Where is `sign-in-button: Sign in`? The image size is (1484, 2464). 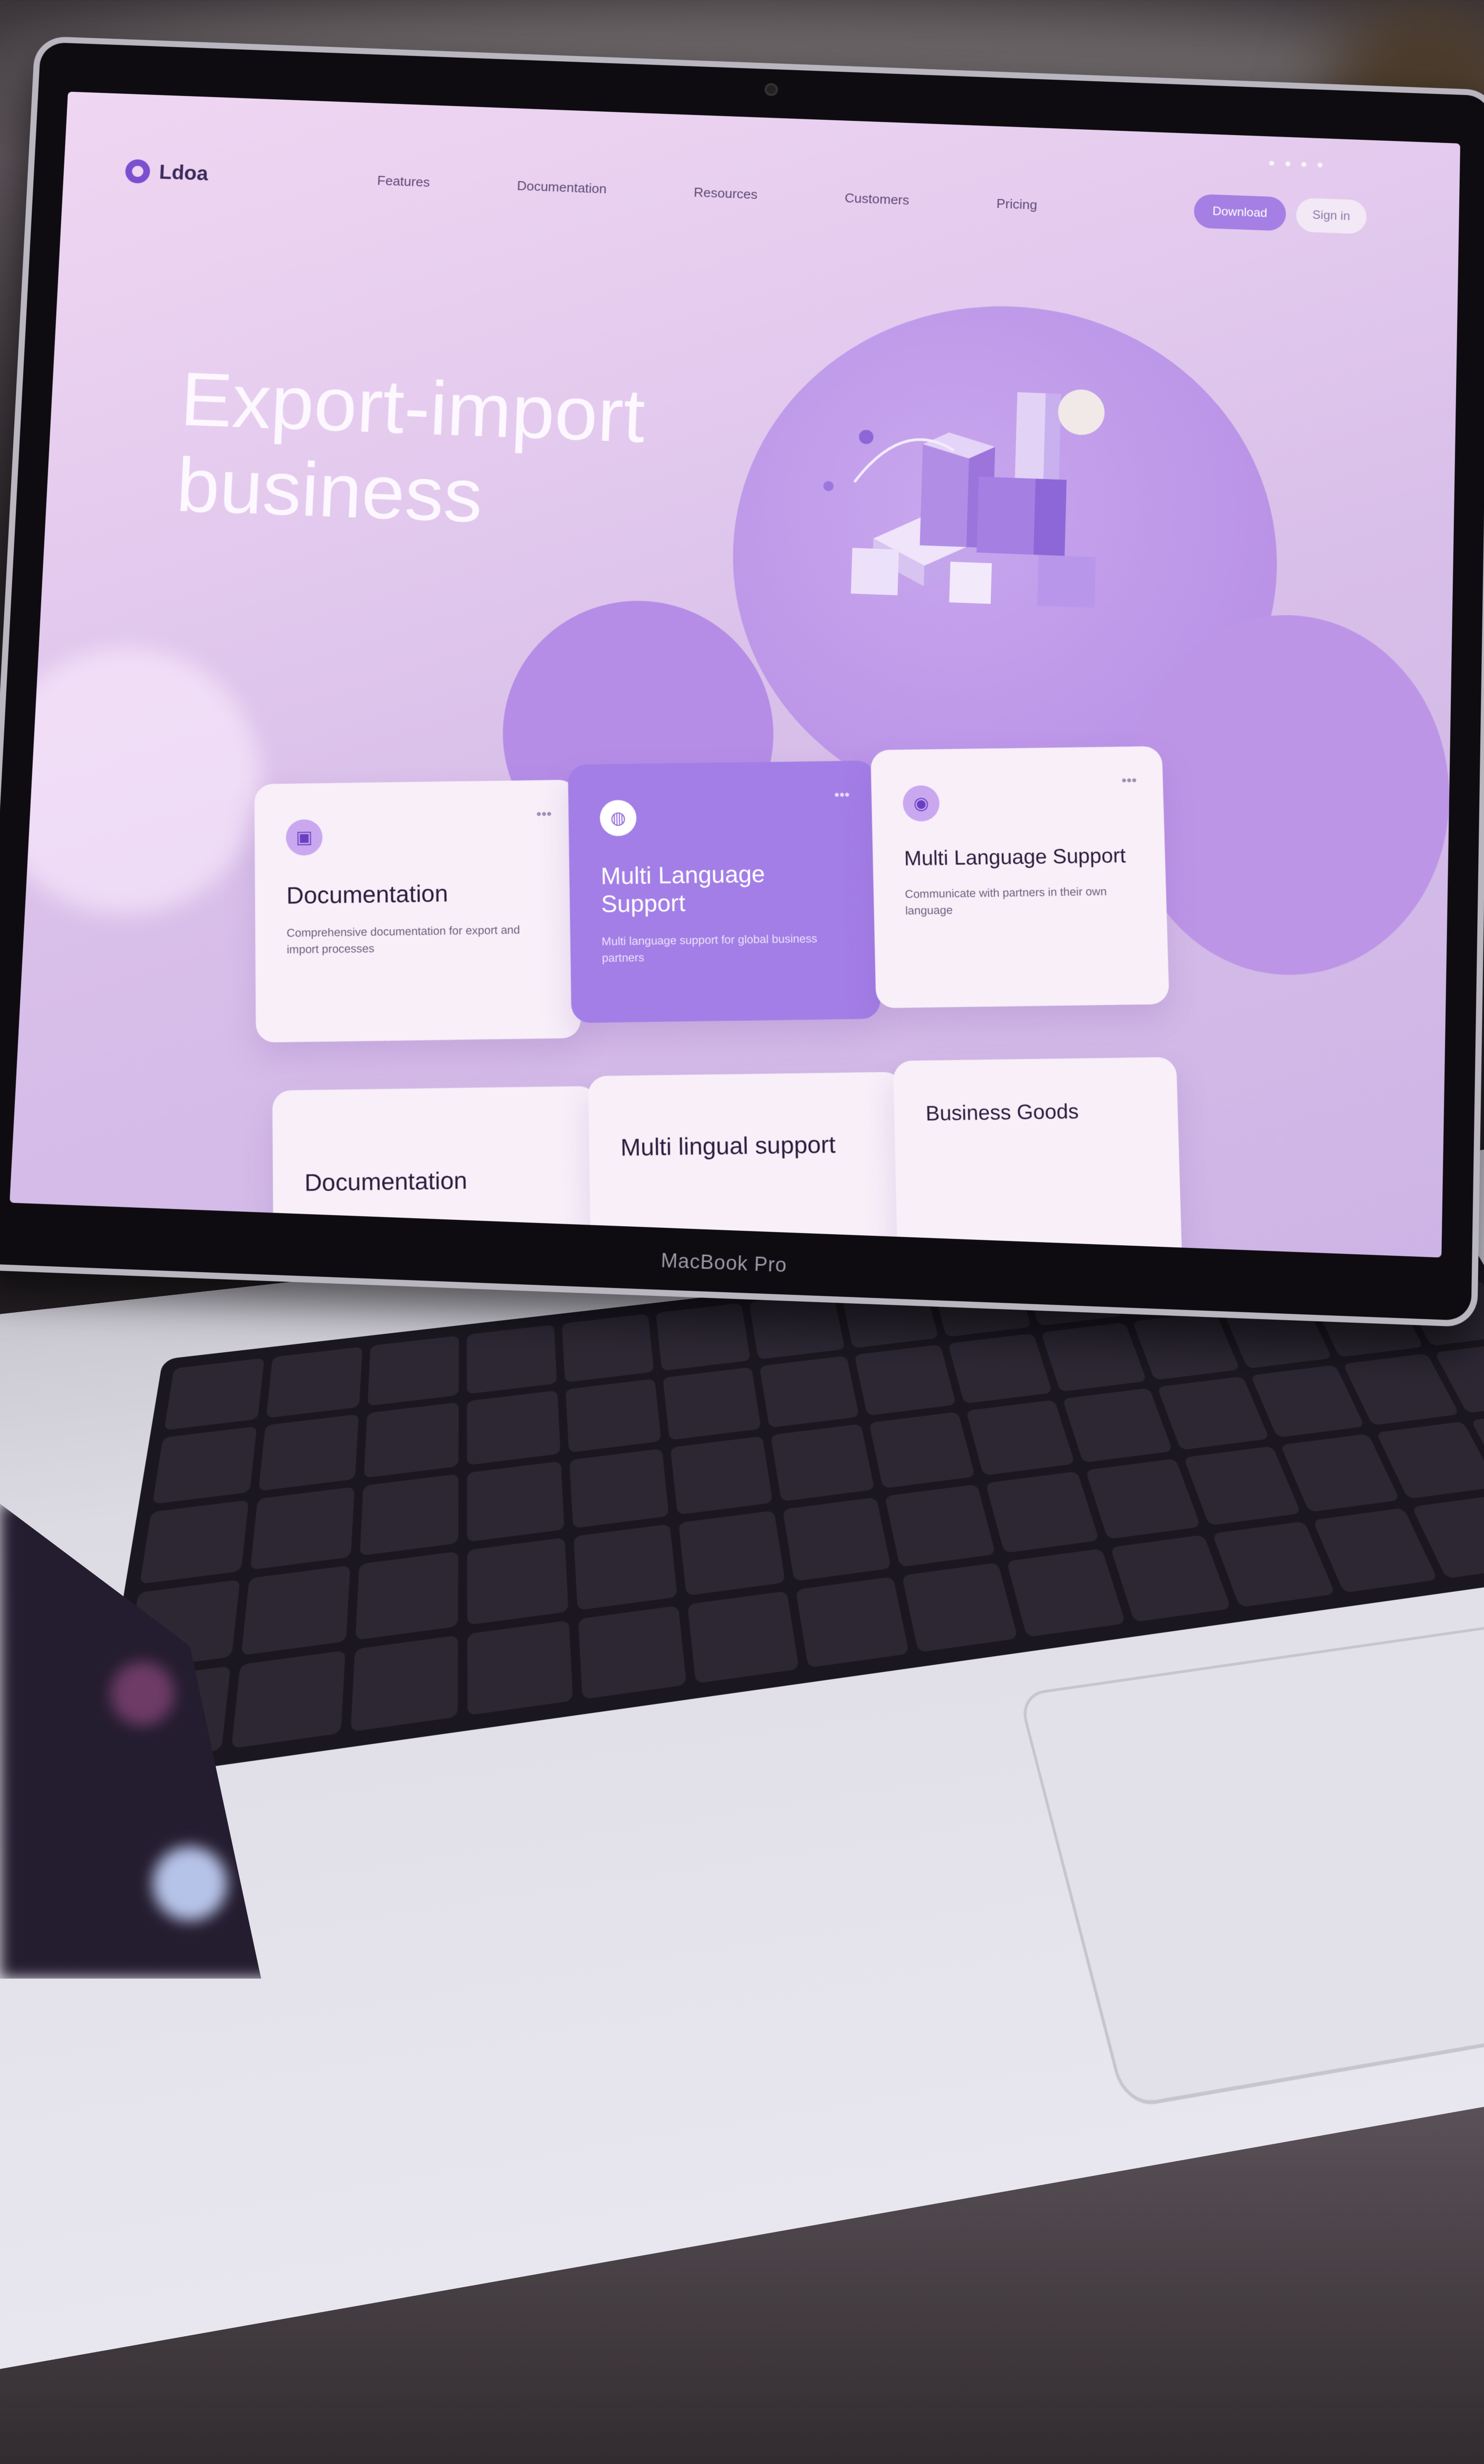
sign-in-button: Sign in is located at coordinates (1331, 215).